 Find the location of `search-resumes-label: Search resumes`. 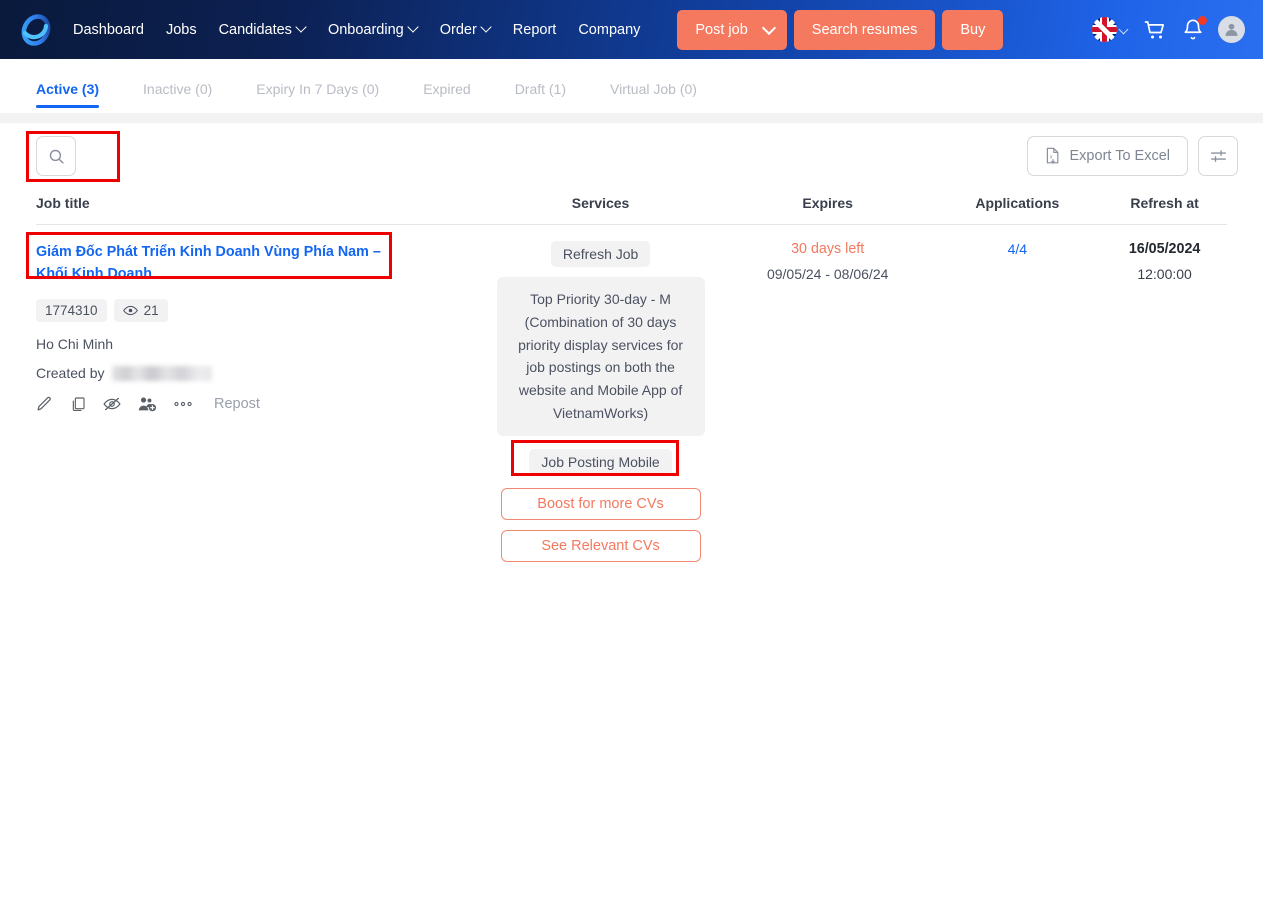

search-resumes-label: Search resumes is located at coordinates (864, 29).